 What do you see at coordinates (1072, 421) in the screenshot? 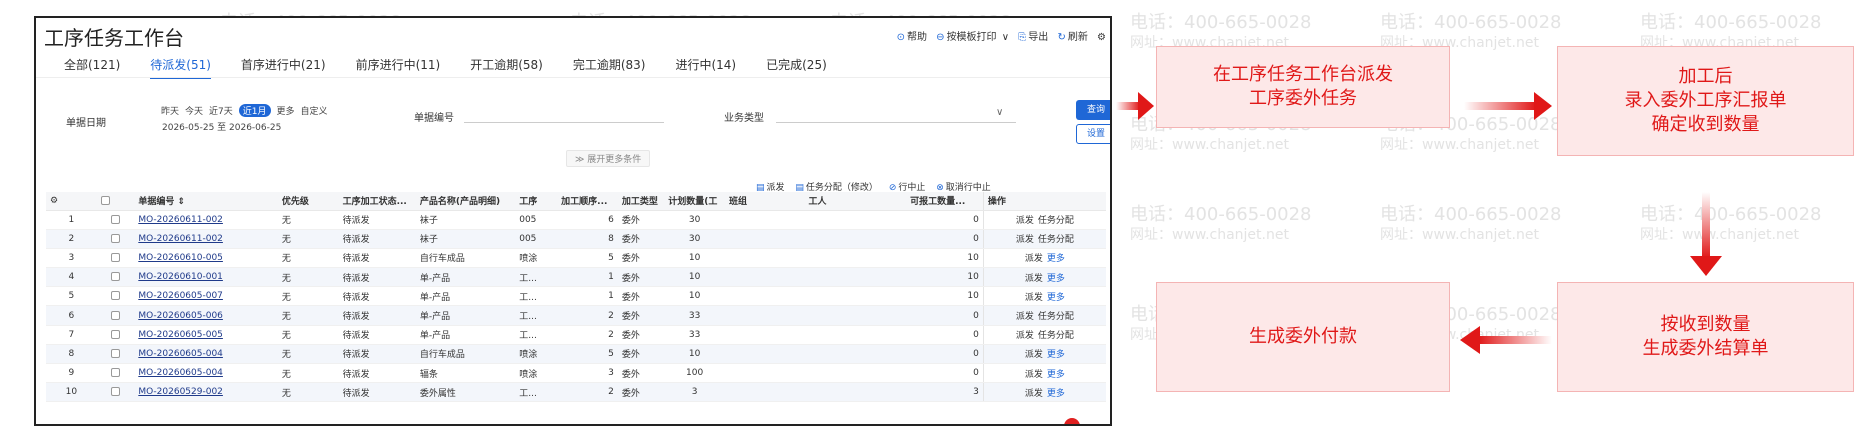
I see `notification-badge` at bounding box center [1072, 421].